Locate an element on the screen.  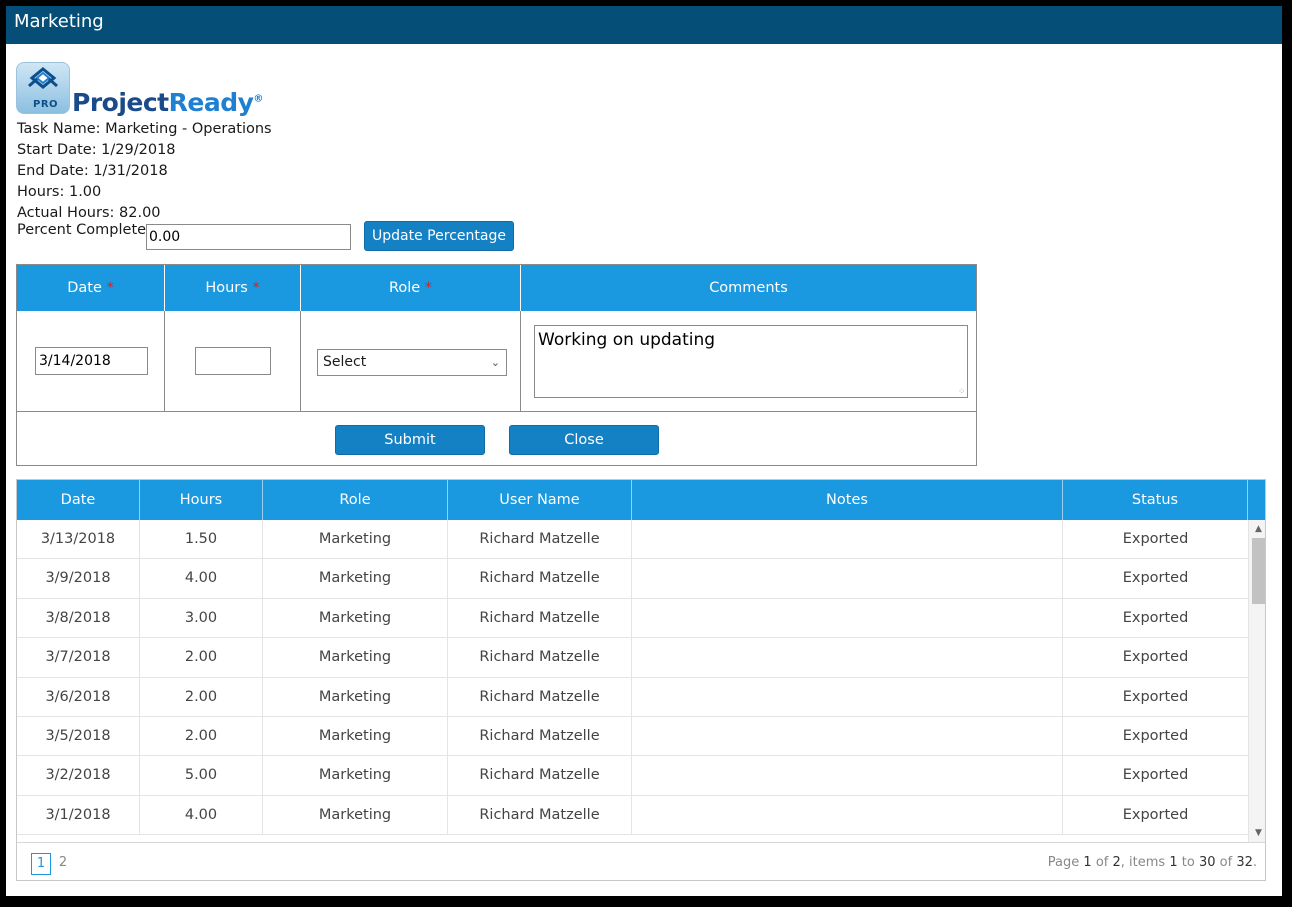
form-header-date-label: Date is located at coordinates (84, 288).